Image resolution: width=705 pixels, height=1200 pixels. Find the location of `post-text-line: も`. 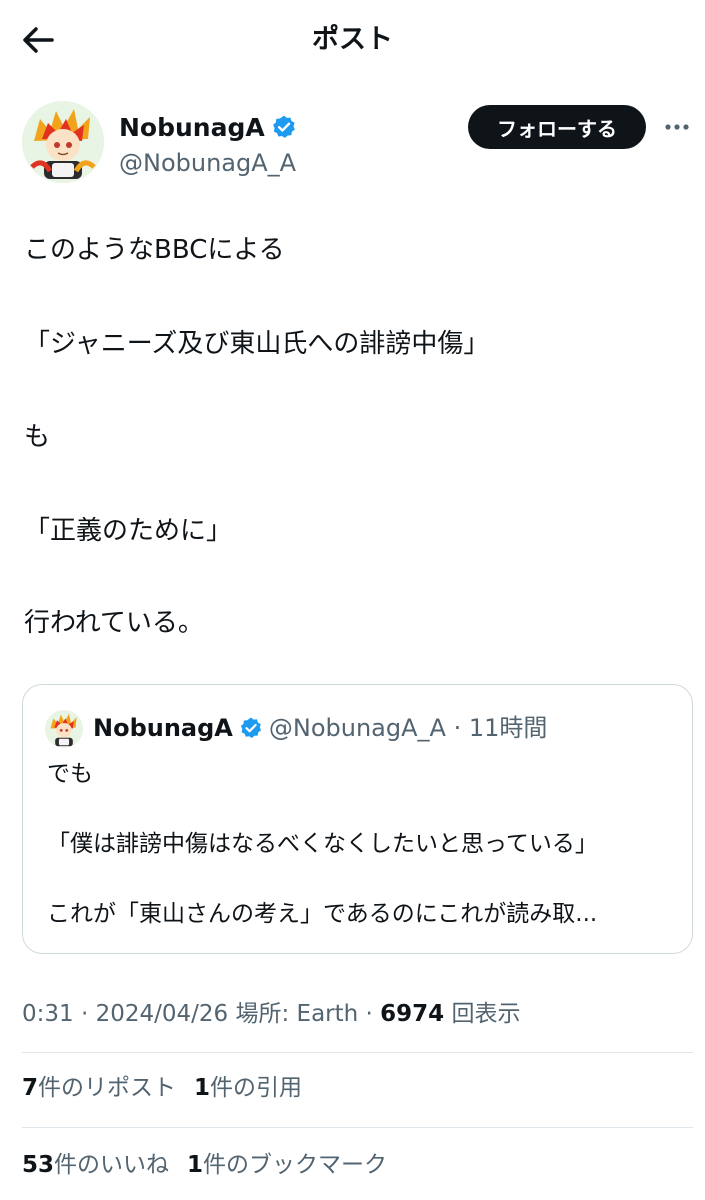

post-text-line: も is located at coordinates (37, 437).